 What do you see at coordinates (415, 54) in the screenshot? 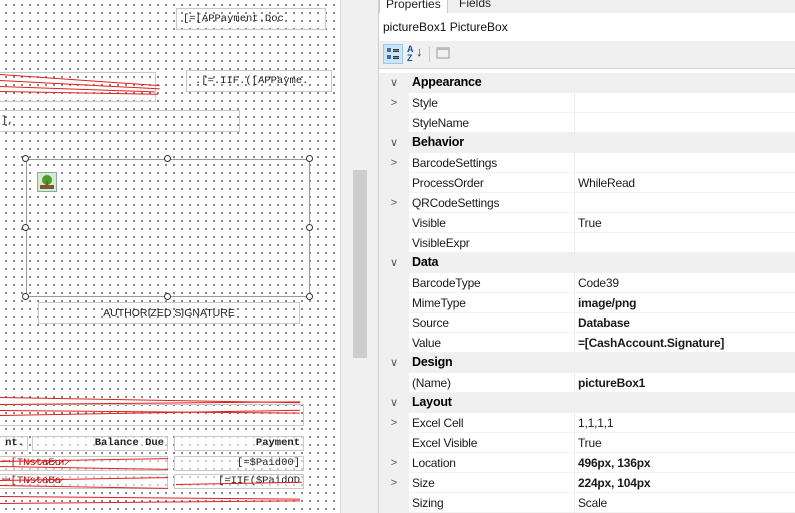
I see `alphabetical-icon: A Z ↓` at bounding box center [415, 54].